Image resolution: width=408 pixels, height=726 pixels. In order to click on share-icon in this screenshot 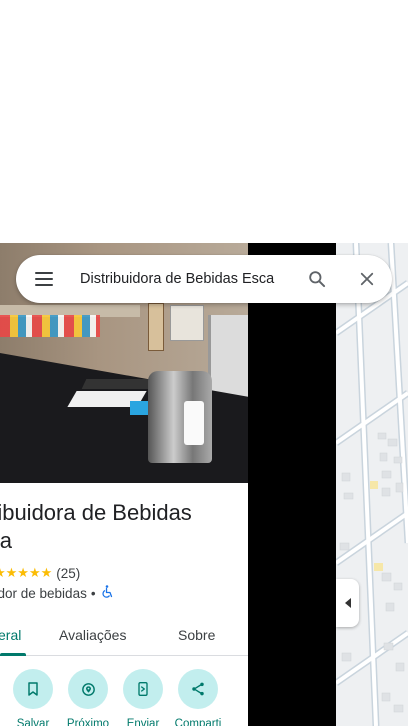, I will do `click(198, 689)`.